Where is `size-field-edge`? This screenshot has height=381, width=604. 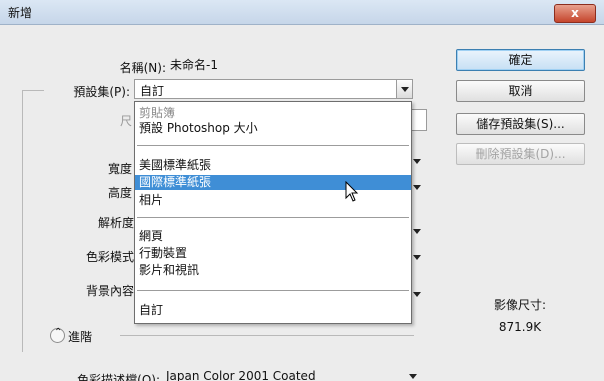
size-field-edge is located at coordinates (418, 120).